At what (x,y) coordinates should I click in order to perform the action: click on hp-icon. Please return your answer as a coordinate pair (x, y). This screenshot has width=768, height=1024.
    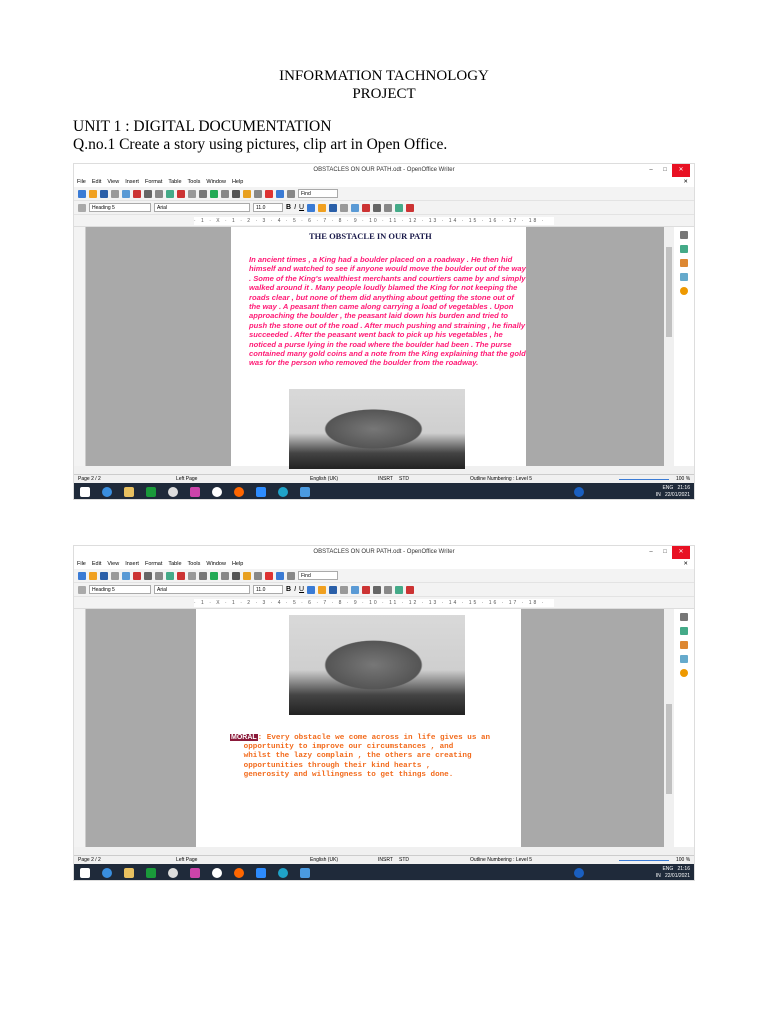
    Looking at the image, I should click on (217, 492).